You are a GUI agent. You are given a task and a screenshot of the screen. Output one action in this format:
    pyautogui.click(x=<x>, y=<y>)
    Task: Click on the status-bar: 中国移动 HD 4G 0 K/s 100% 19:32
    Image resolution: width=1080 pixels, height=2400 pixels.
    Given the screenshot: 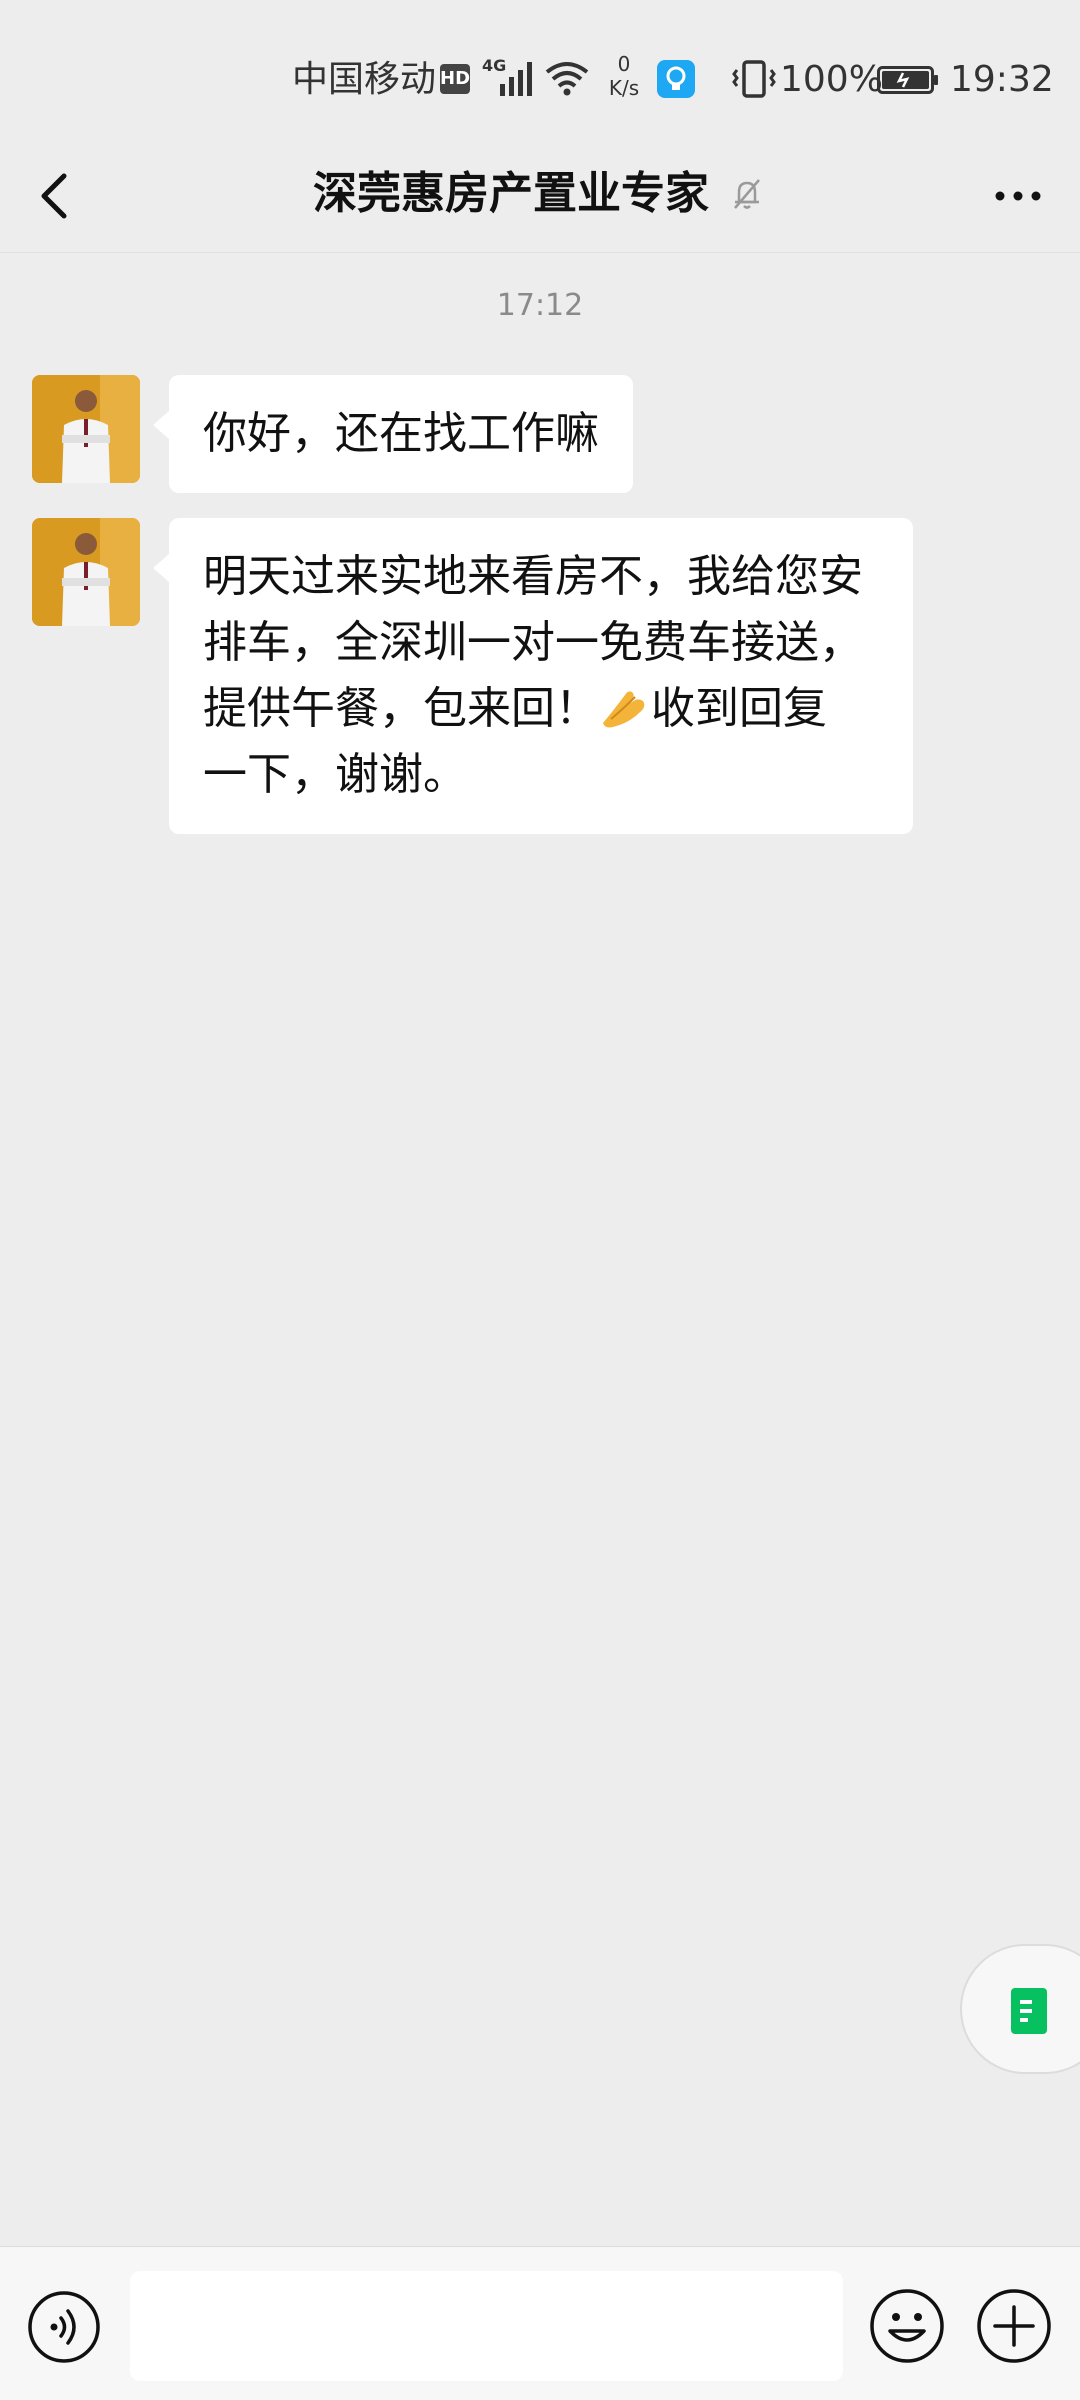 What is the action you would take?
    pyautogui.click(x=540, y=70)
    